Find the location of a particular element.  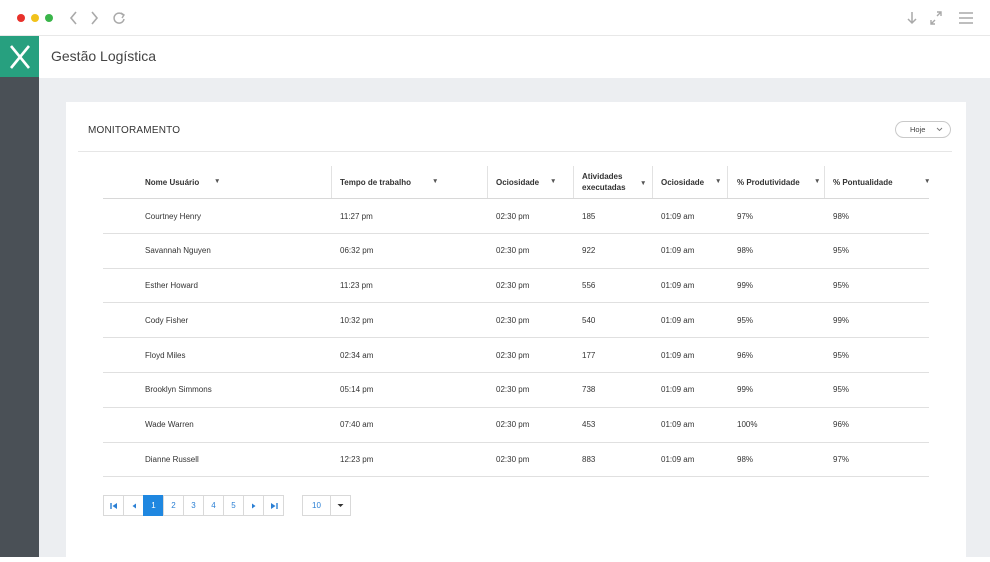

sidebar is located at coordinates (19, 296).